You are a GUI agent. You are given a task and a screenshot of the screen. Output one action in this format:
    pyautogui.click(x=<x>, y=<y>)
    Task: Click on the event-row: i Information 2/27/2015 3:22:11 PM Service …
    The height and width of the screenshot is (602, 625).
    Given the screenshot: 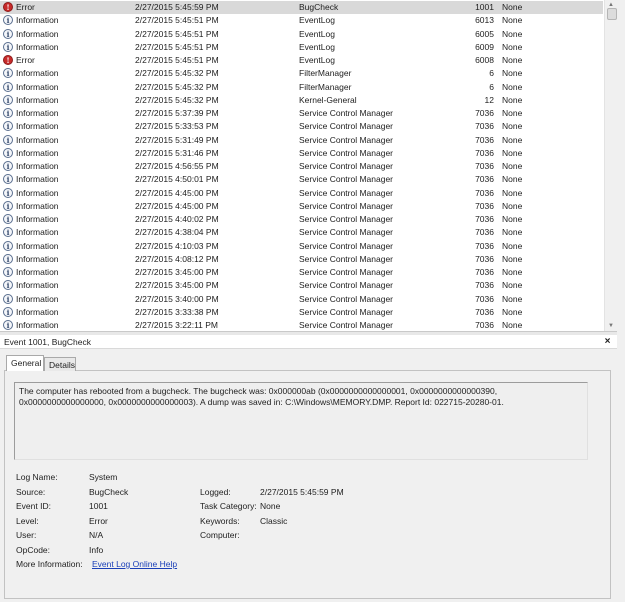 What is the action you would take?
    pyautogui.click(x=301, y=325)
    